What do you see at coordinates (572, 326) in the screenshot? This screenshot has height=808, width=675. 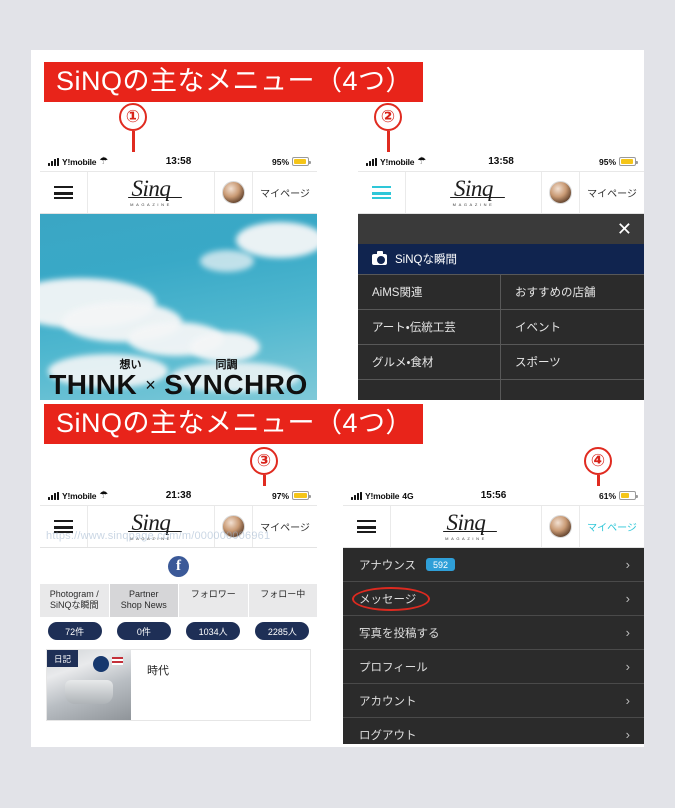 I see `category-item: イベント` at bounding box center [572, 326].